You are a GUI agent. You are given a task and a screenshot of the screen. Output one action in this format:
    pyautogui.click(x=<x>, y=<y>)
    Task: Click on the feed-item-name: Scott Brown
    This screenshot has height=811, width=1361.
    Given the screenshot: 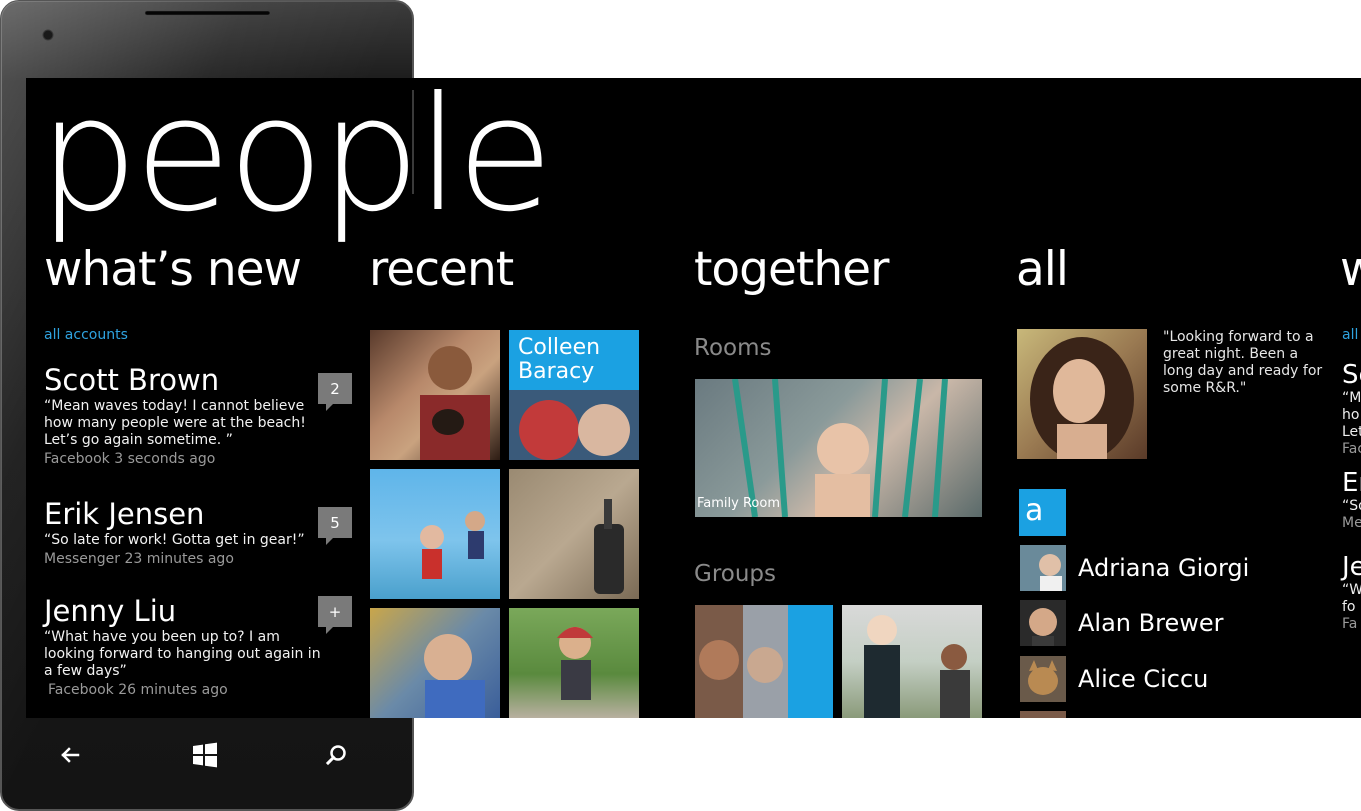 What is the action you would take?
    pyautogui.click(x=132, y=380)
    